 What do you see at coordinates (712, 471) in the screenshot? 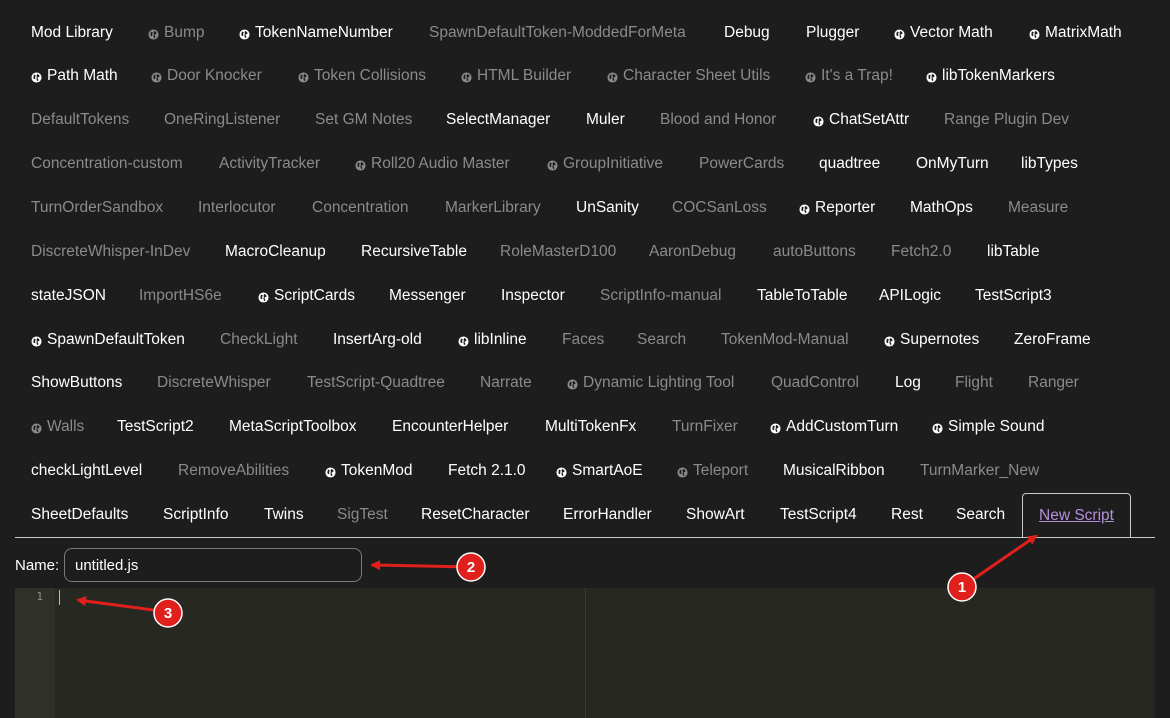
I see `script-tab: Teleport` at bounding box center [712, 471].